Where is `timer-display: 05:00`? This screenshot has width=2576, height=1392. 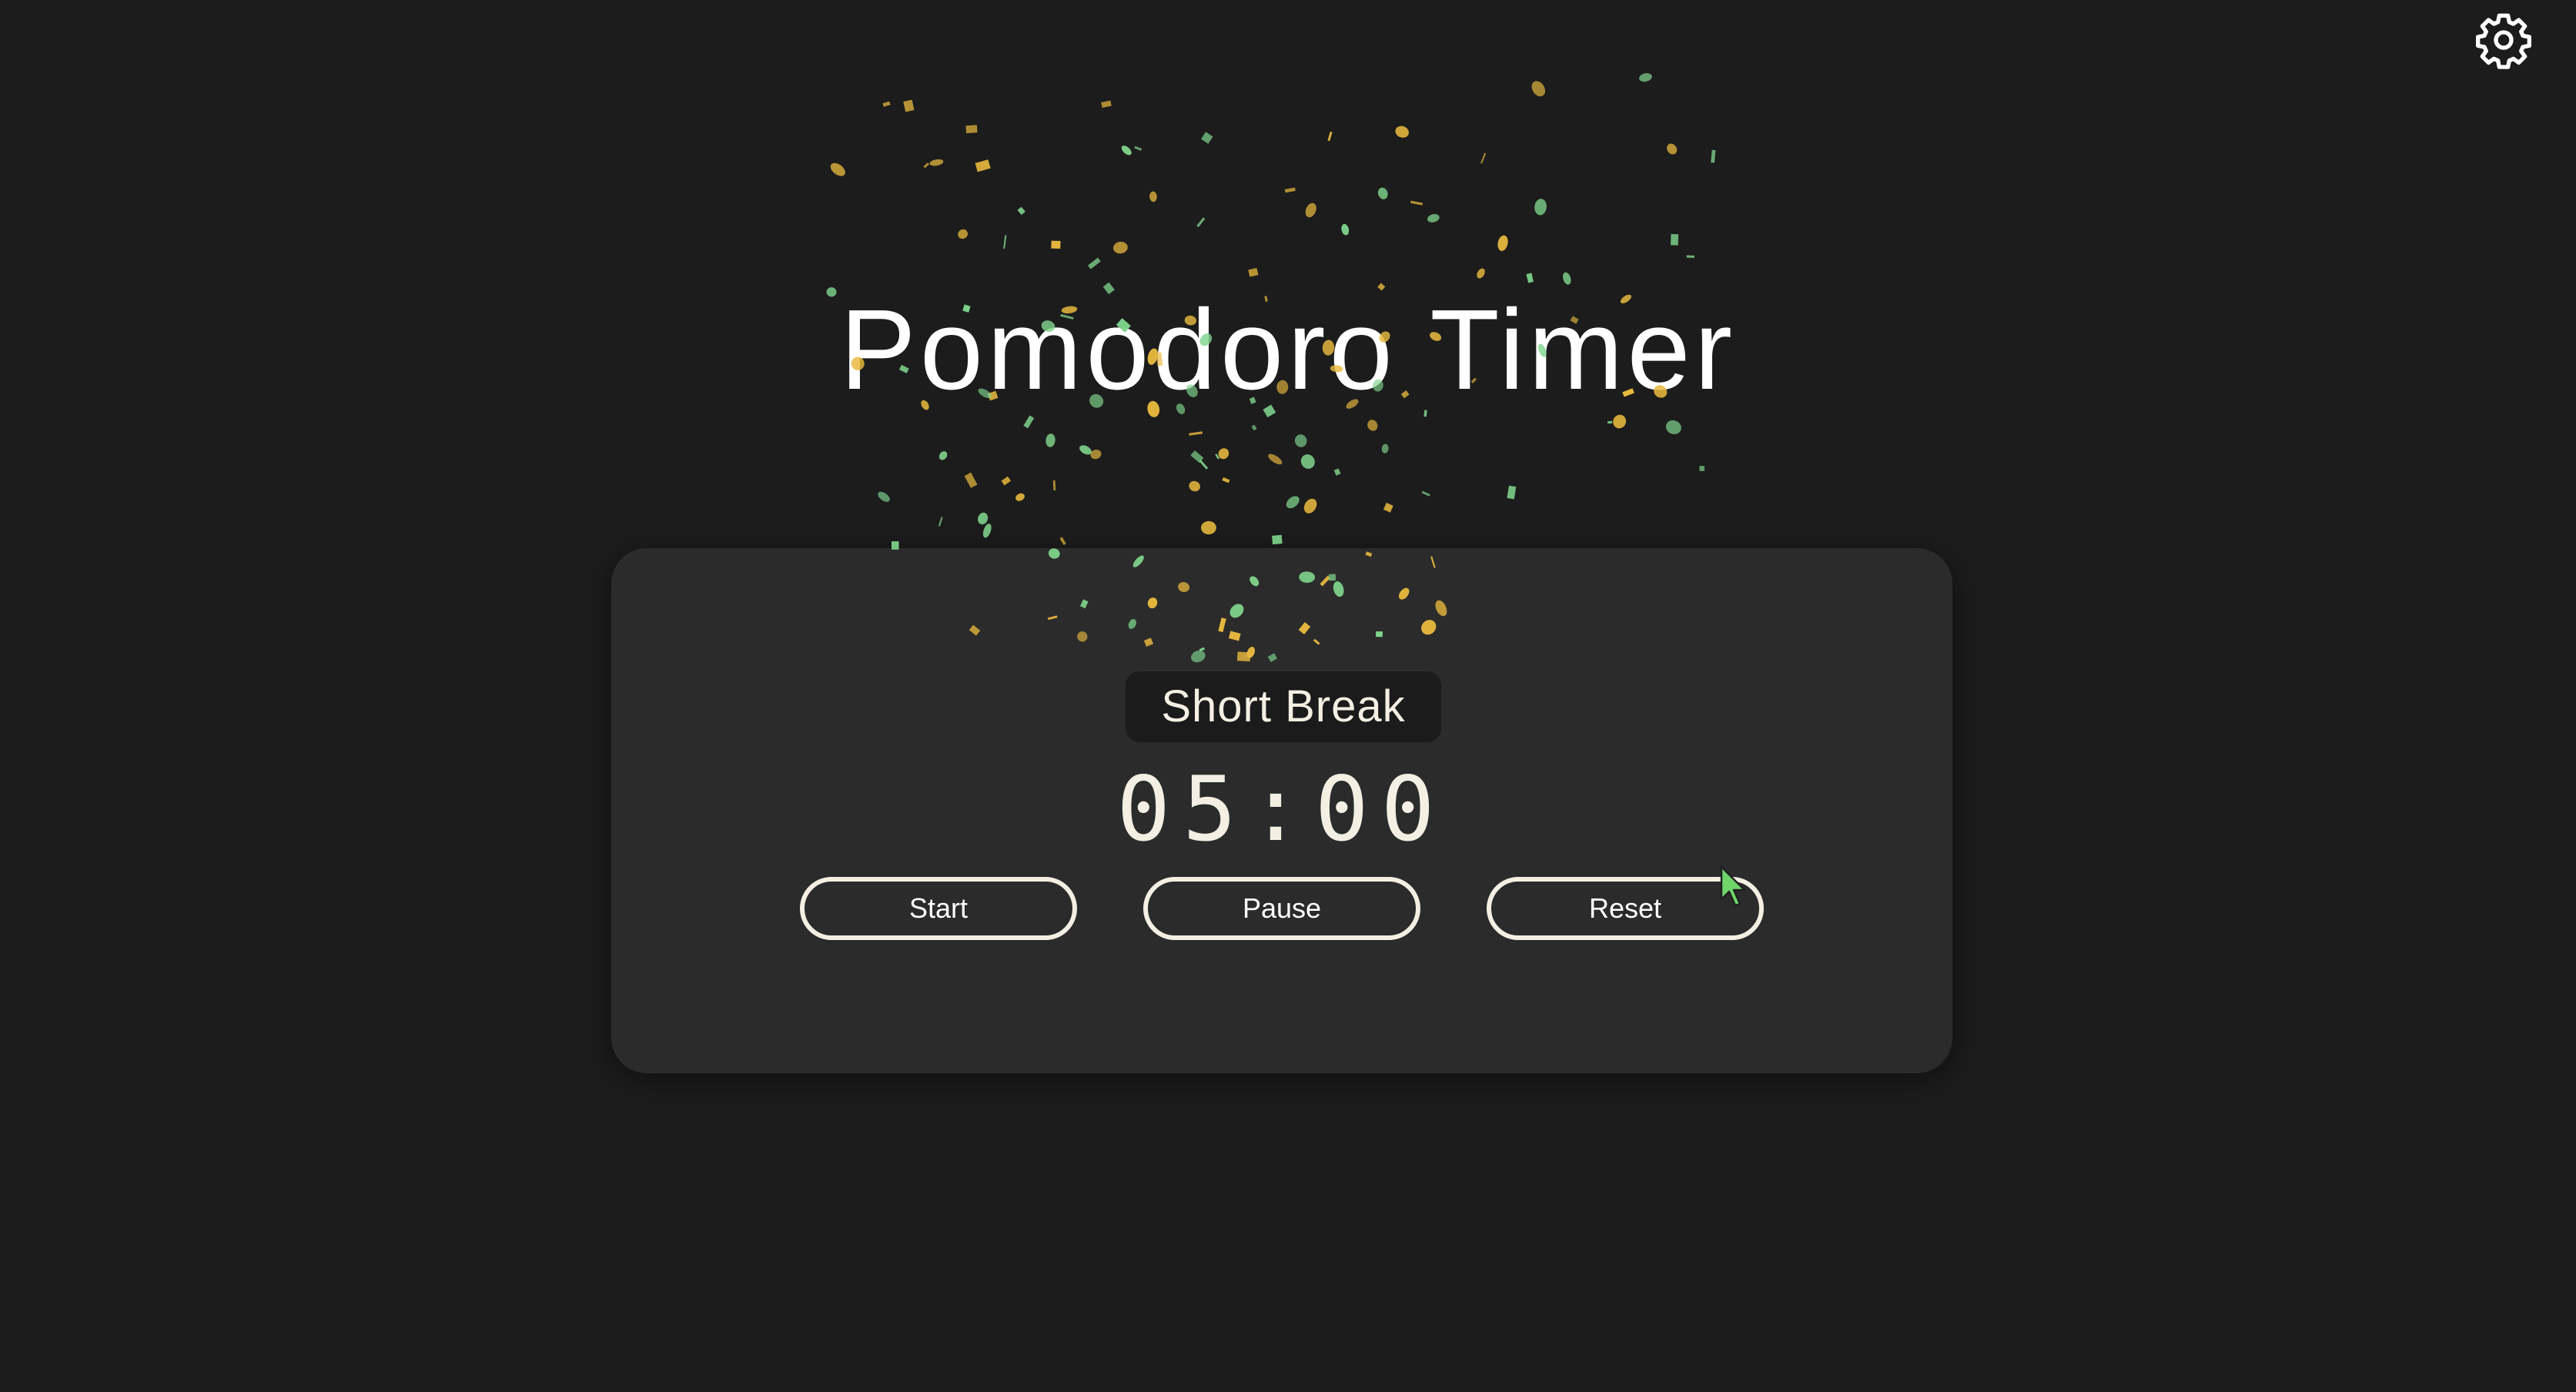
timer-display: 05:00 is located at coordinates (1282, 810).